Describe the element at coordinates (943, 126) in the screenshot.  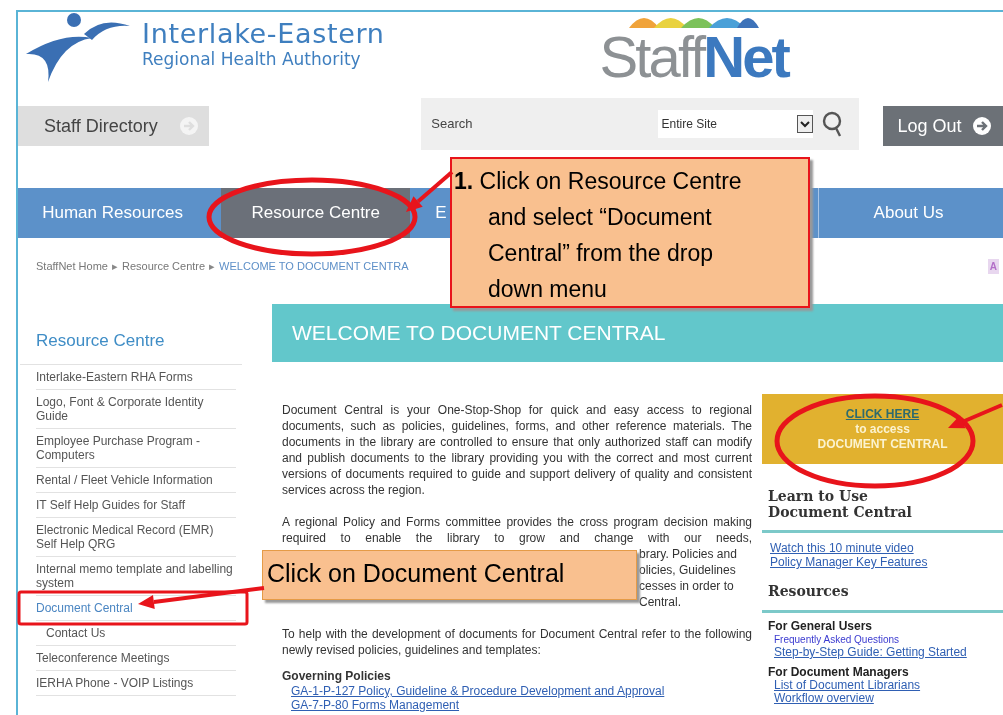
I see `logout-button: Log Out` at that location.